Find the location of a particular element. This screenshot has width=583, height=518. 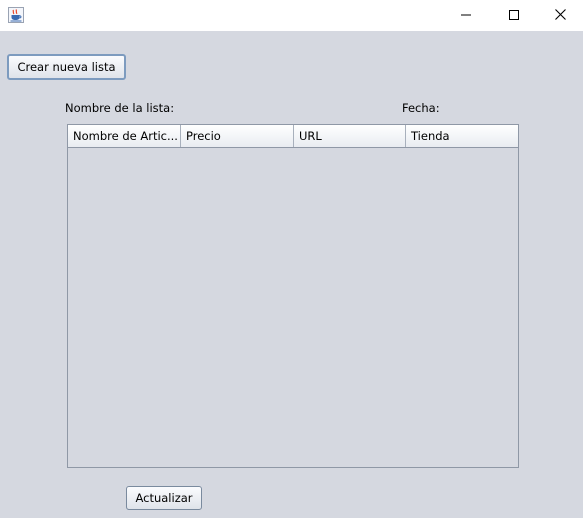

minimize-icon is located at coordinates (466, 16).